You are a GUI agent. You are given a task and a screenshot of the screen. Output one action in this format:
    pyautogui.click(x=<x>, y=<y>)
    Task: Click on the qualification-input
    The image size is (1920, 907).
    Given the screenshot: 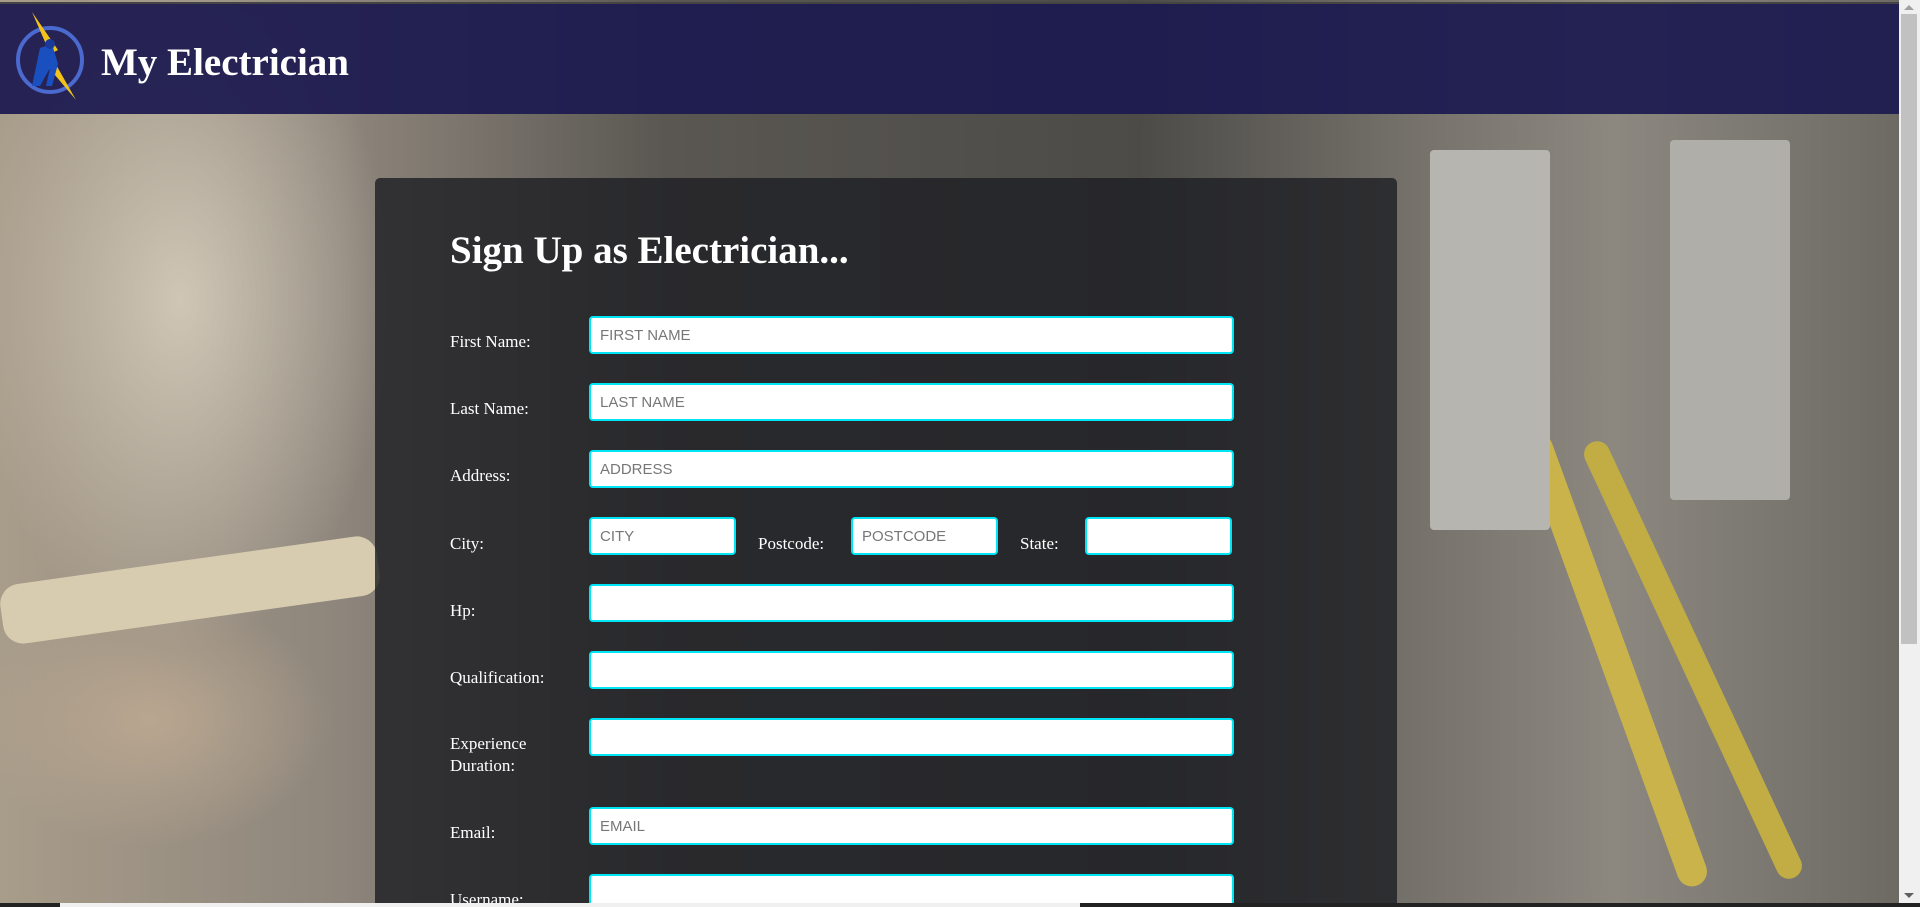 What is the action you would take?
    pyautogui.click(x=911, y=670)
    